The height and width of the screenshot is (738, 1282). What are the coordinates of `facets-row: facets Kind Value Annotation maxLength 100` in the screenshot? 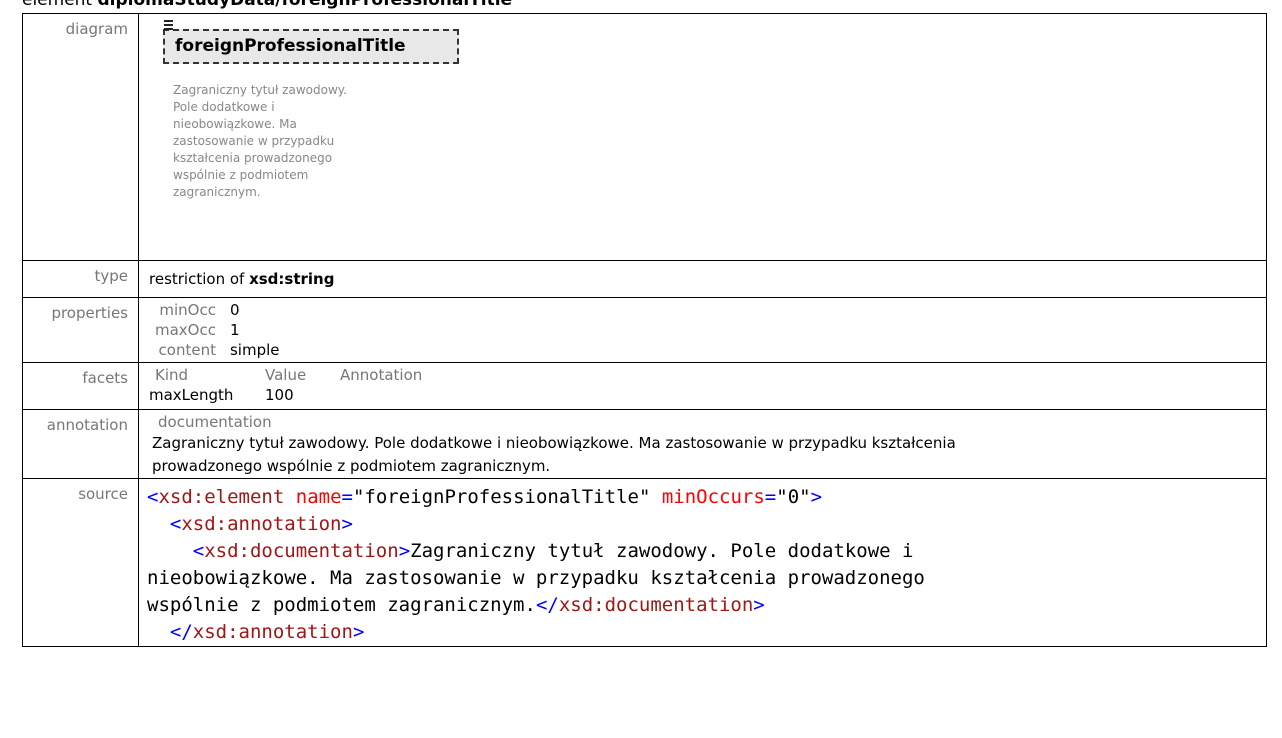 It's located at (644, 386).